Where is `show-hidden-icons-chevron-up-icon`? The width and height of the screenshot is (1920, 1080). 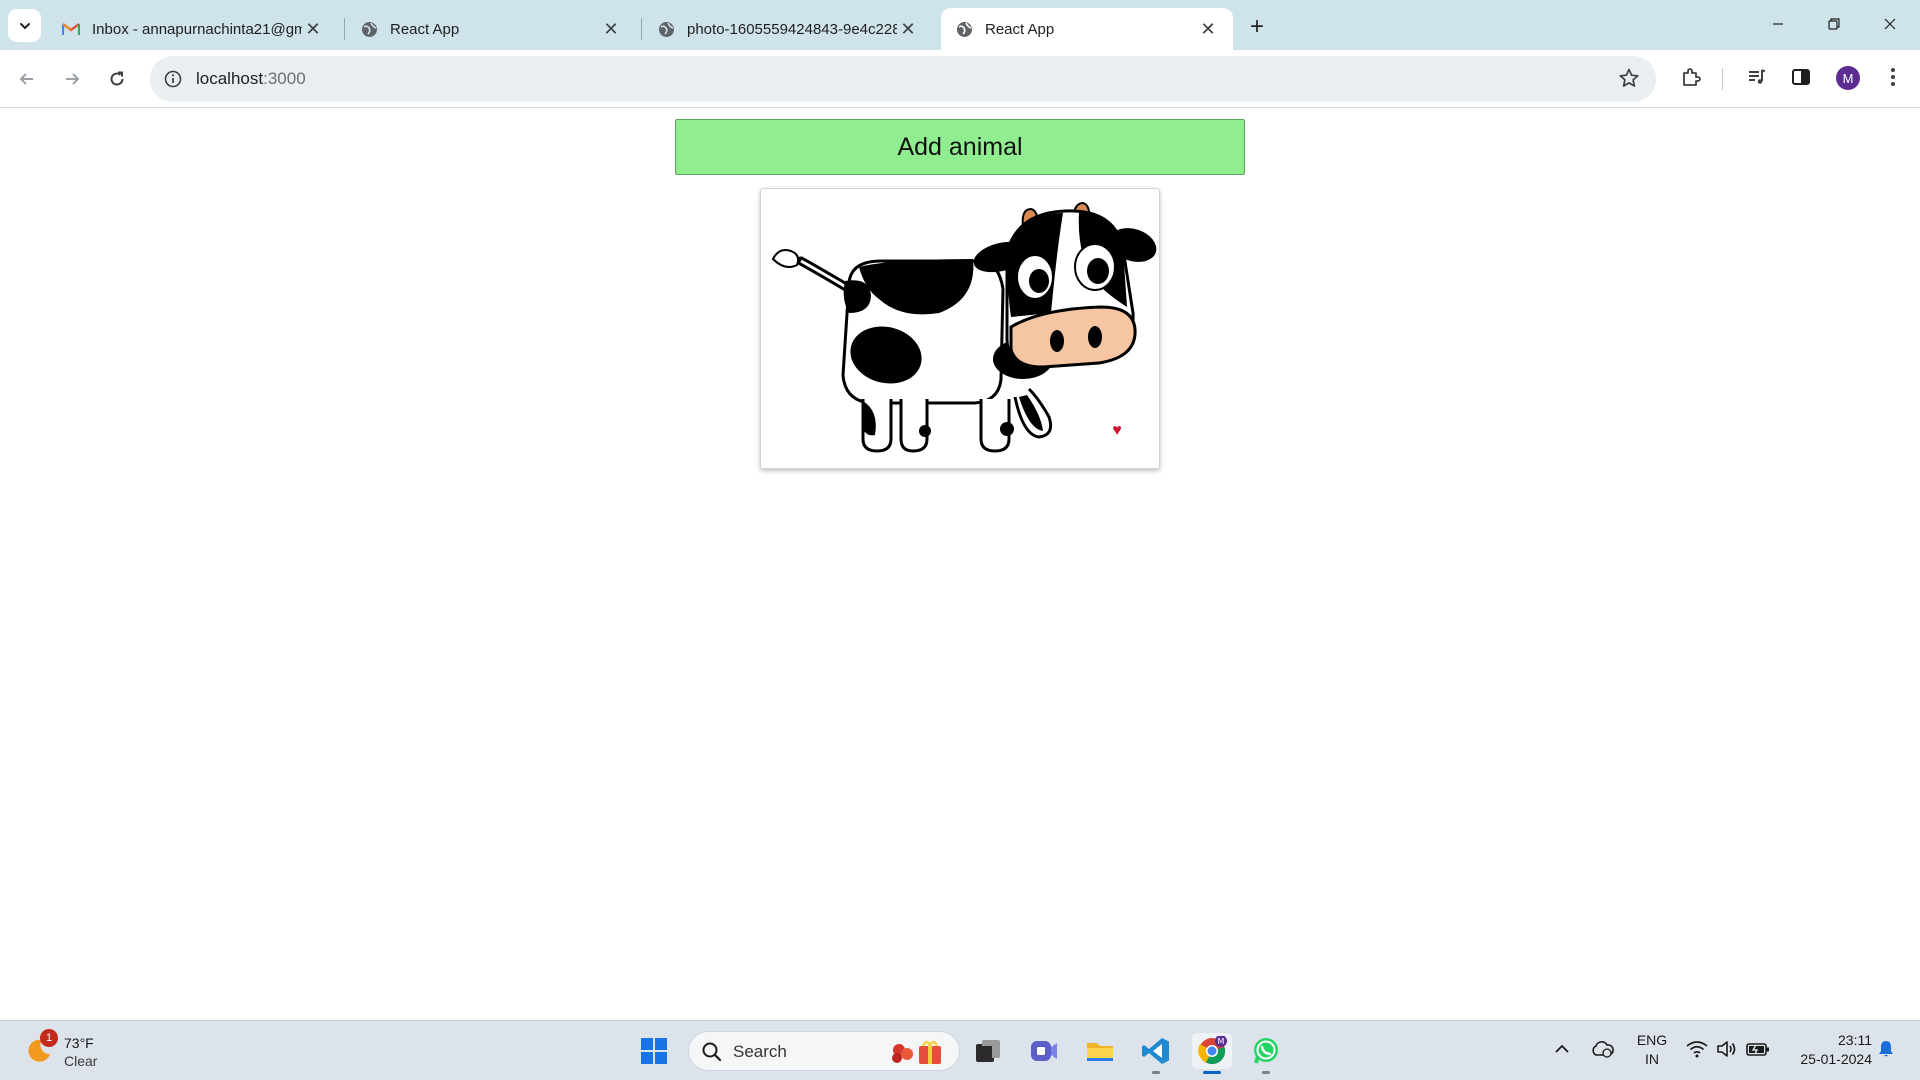
show-hidden-icons-chevron-up-icon is located at coordinates (1562, 1049).